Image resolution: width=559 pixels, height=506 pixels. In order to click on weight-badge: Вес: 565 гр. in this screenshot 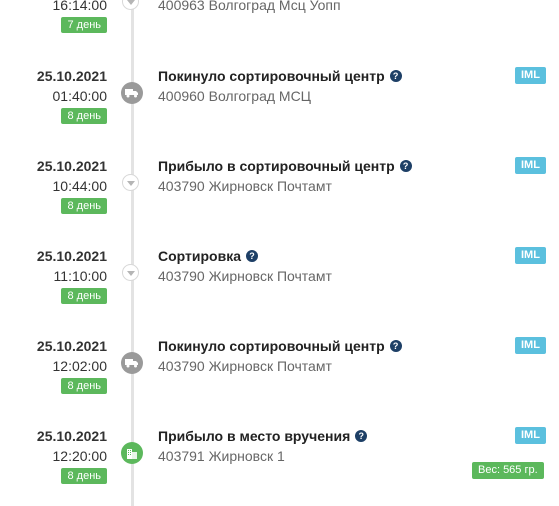, I will do `click(508, 470)`.